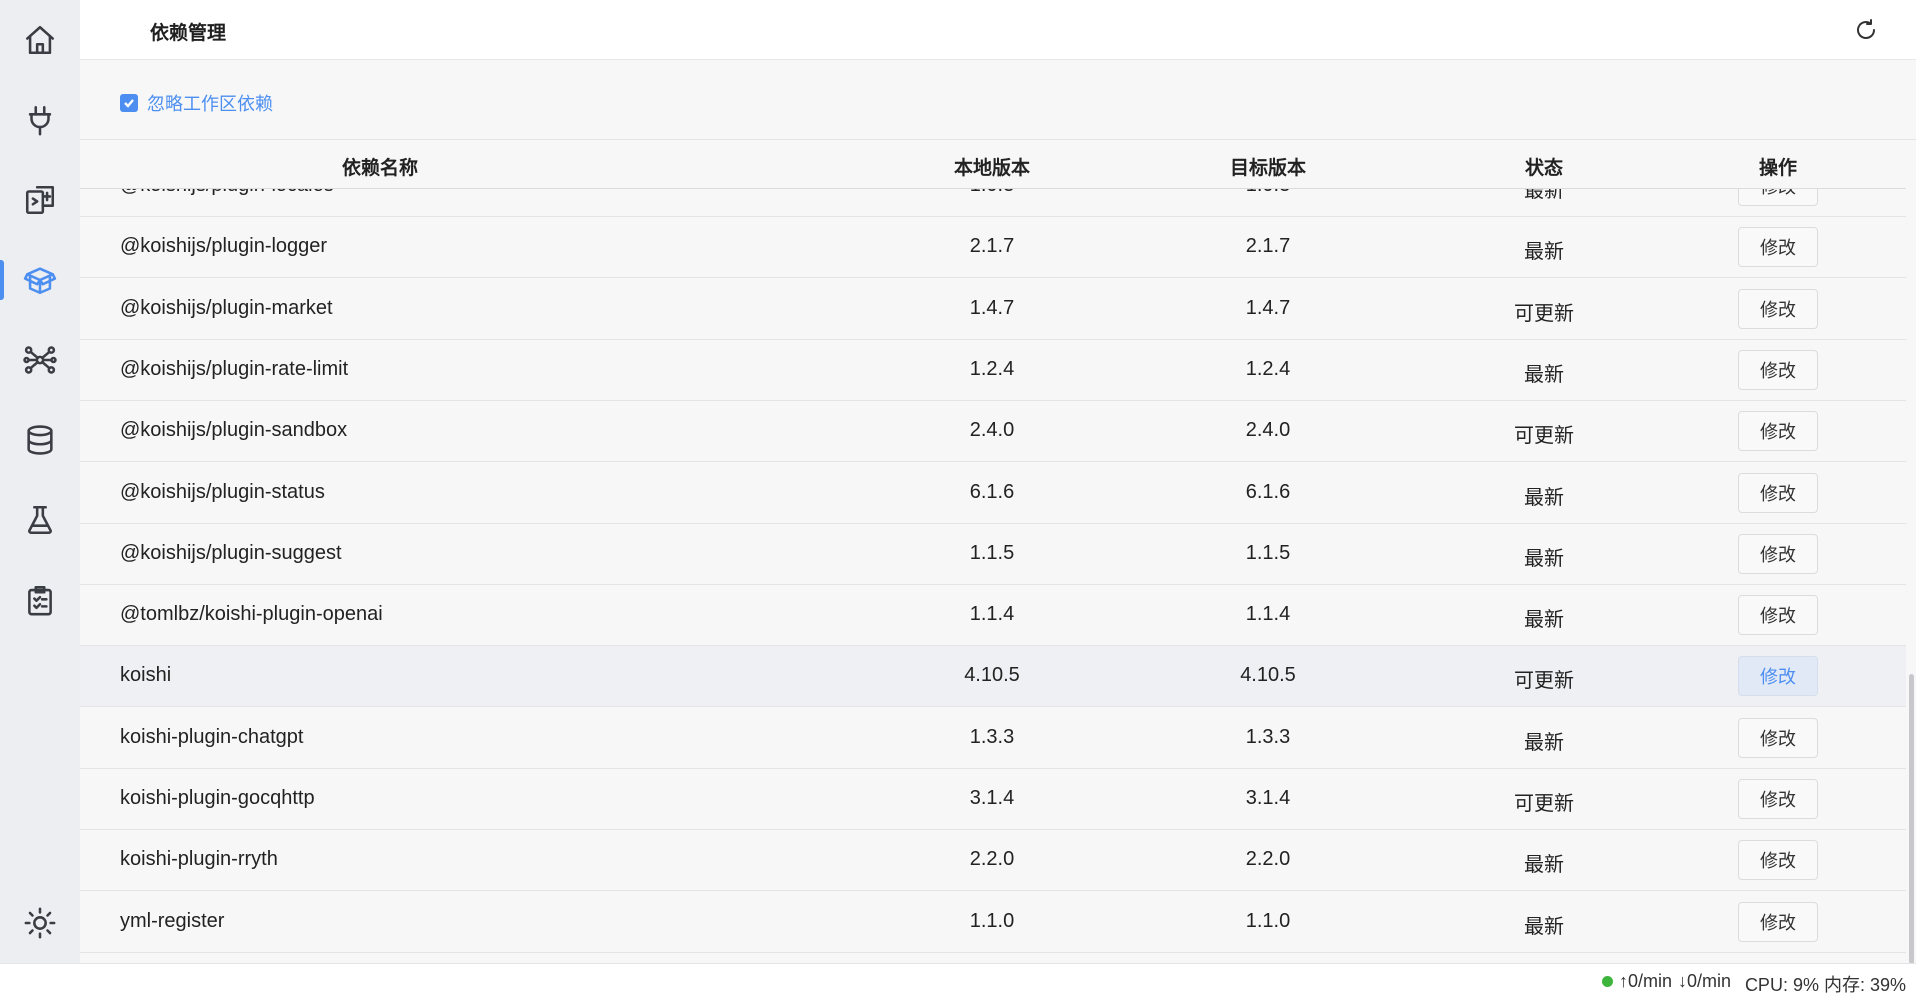 The width and height of the screenshot is (1916, 997). What do you see at coordinates (222, 491) in the screenshot?
I see `dependency-name: @koishijs/plugin-status` at bounding box center [222, 491].